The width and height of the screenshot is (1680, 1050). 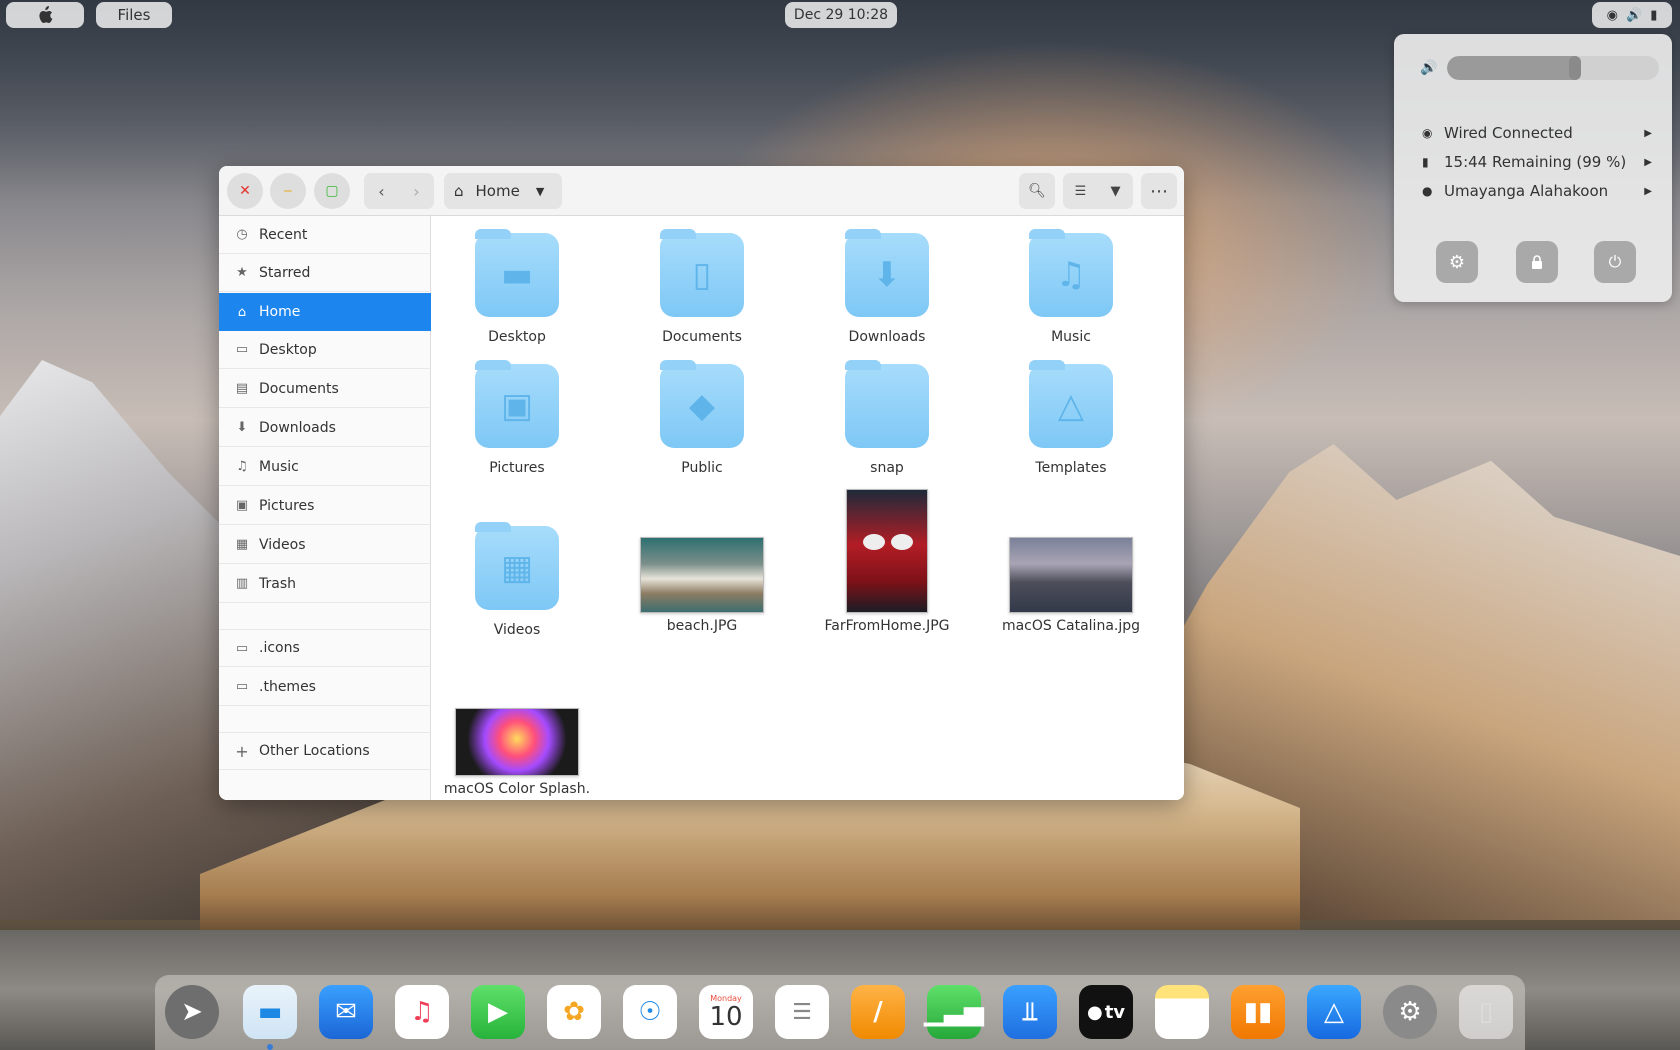 I want to click on file-item-catalina: macOS Catalina.jpg, so click(x=1071, y=585).